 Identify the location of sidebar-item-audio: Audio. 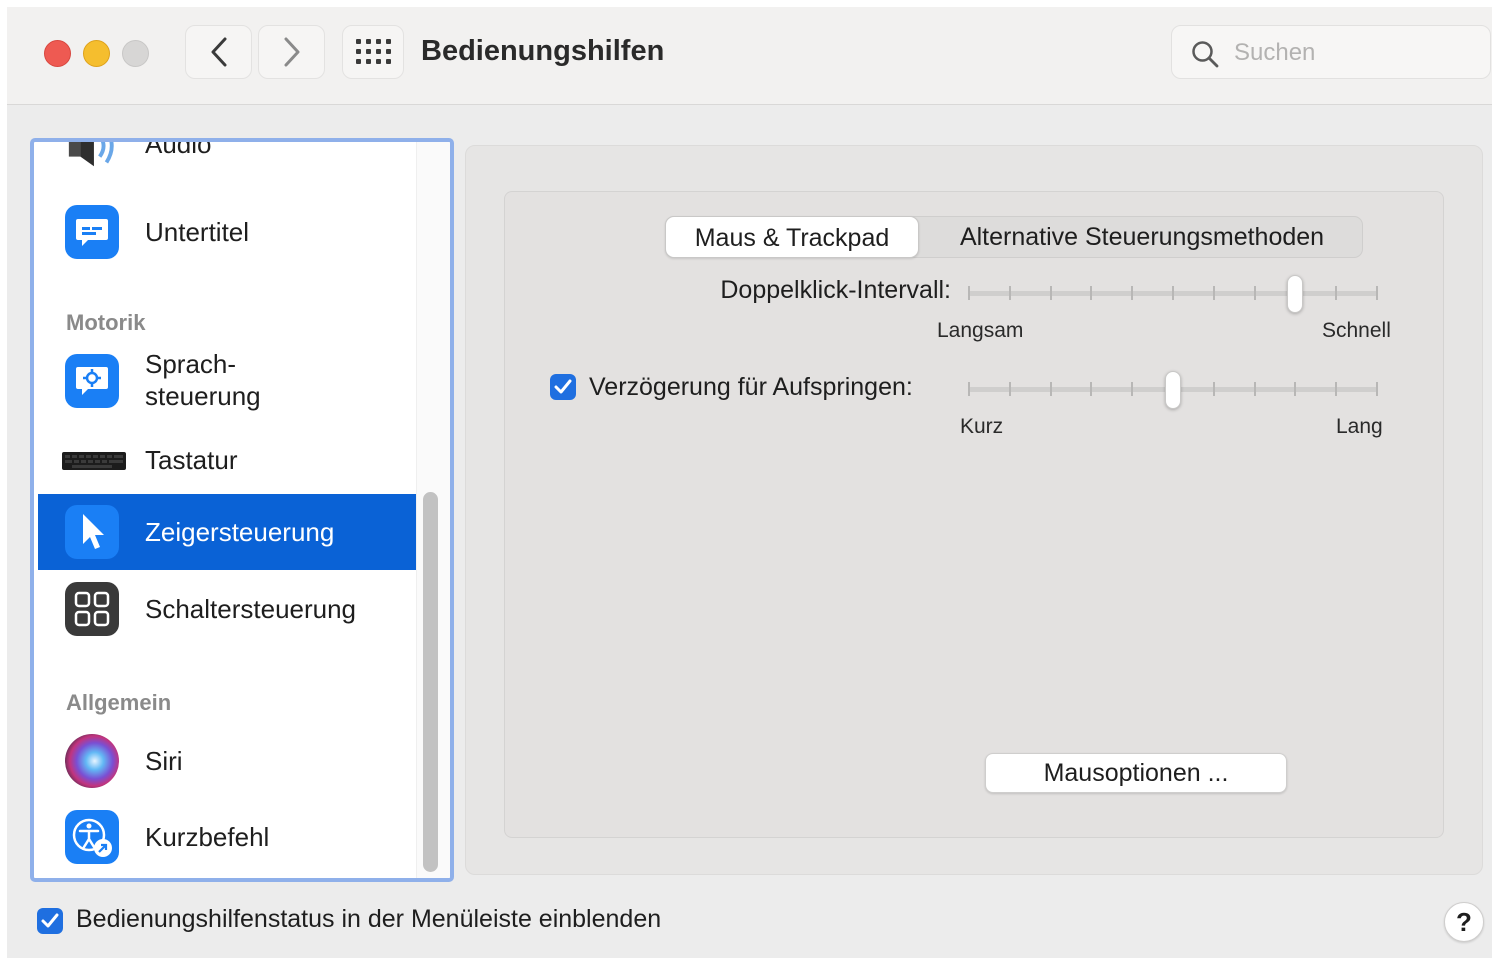
(227, 157).